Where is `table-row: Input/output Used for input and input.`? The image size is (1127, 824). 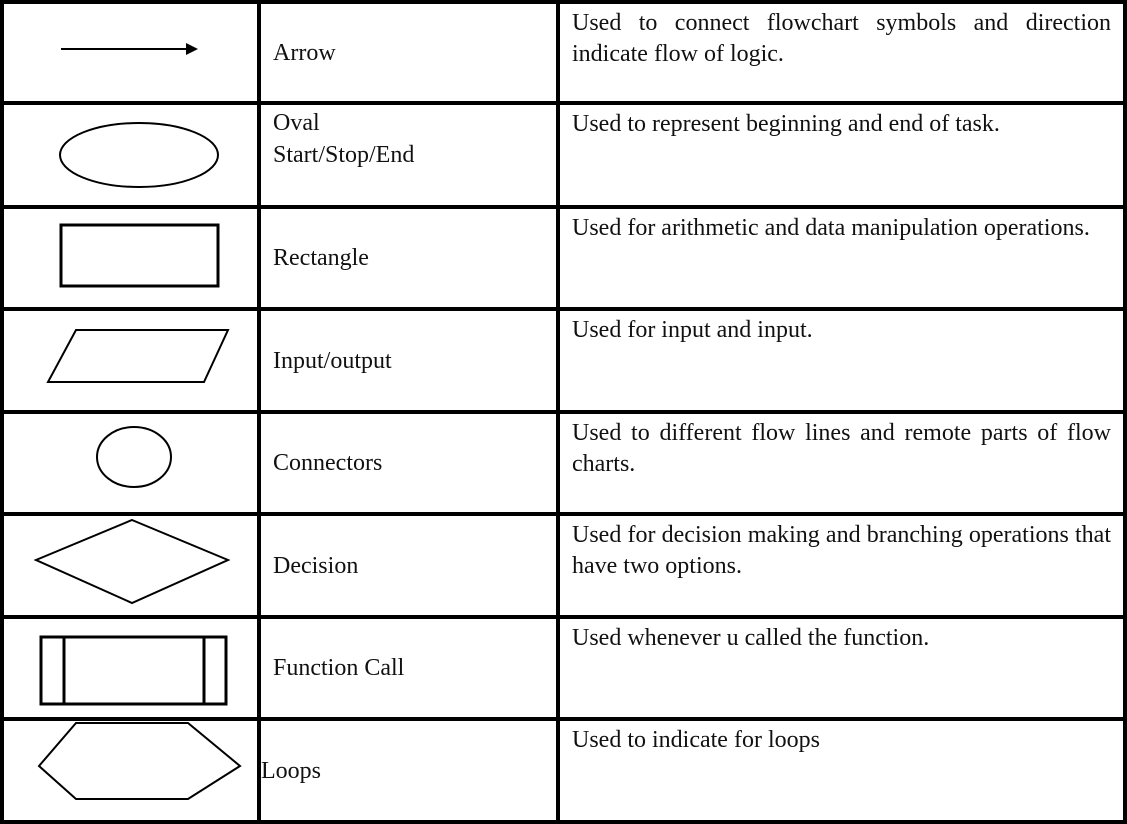 table-row: Input/output Used for input and input. is located at coordinates (563, 360).